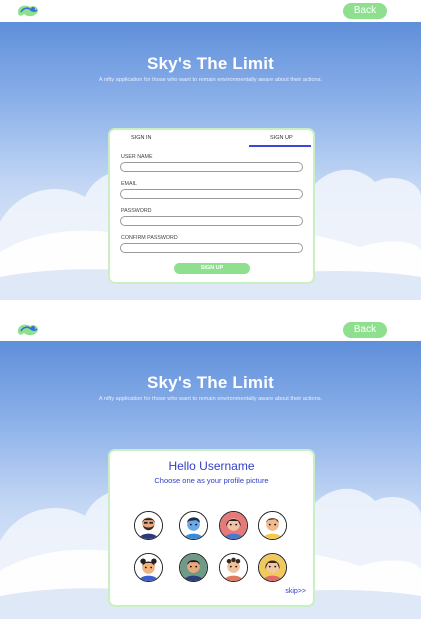 This screenshot has height=619, width=421. What do you see at coordinates (211, 194) in the screenshot?
I see `email-field` at bounding box center [211, 194].